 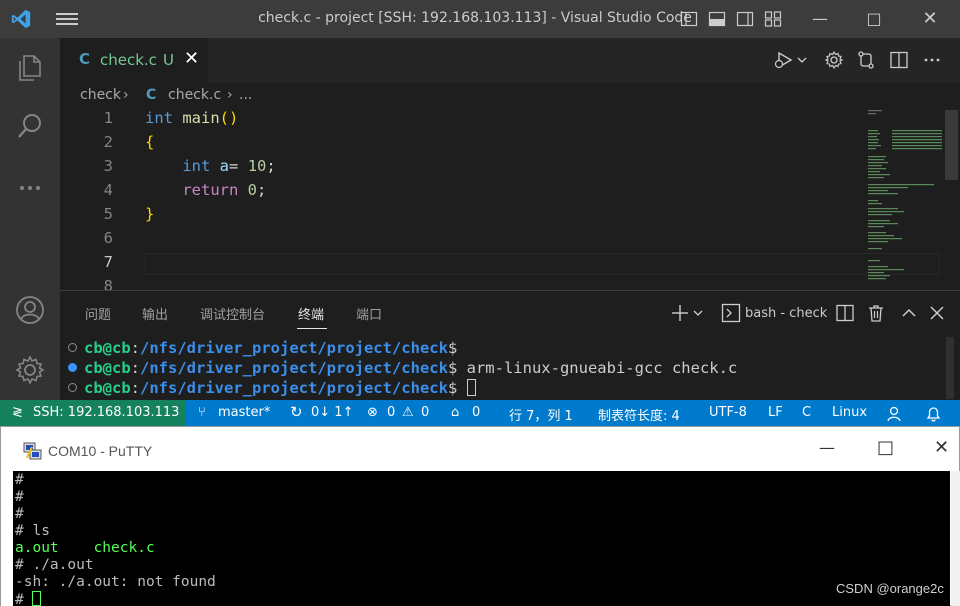 I want to click on cursor-position: 行 7，列 1, so click(x=541, y=414).